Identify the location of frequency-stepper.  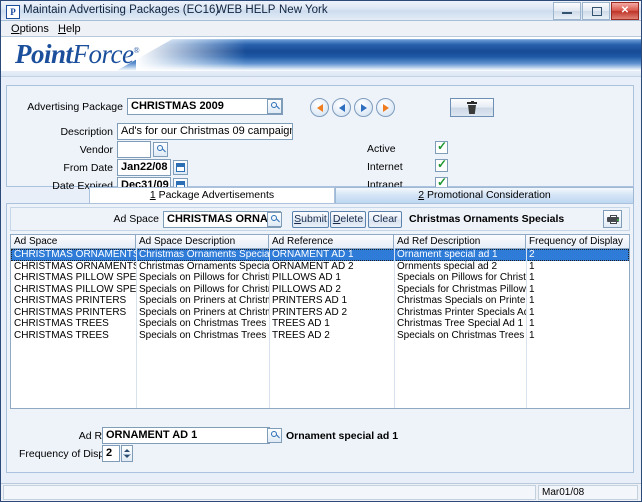
(127, 453).